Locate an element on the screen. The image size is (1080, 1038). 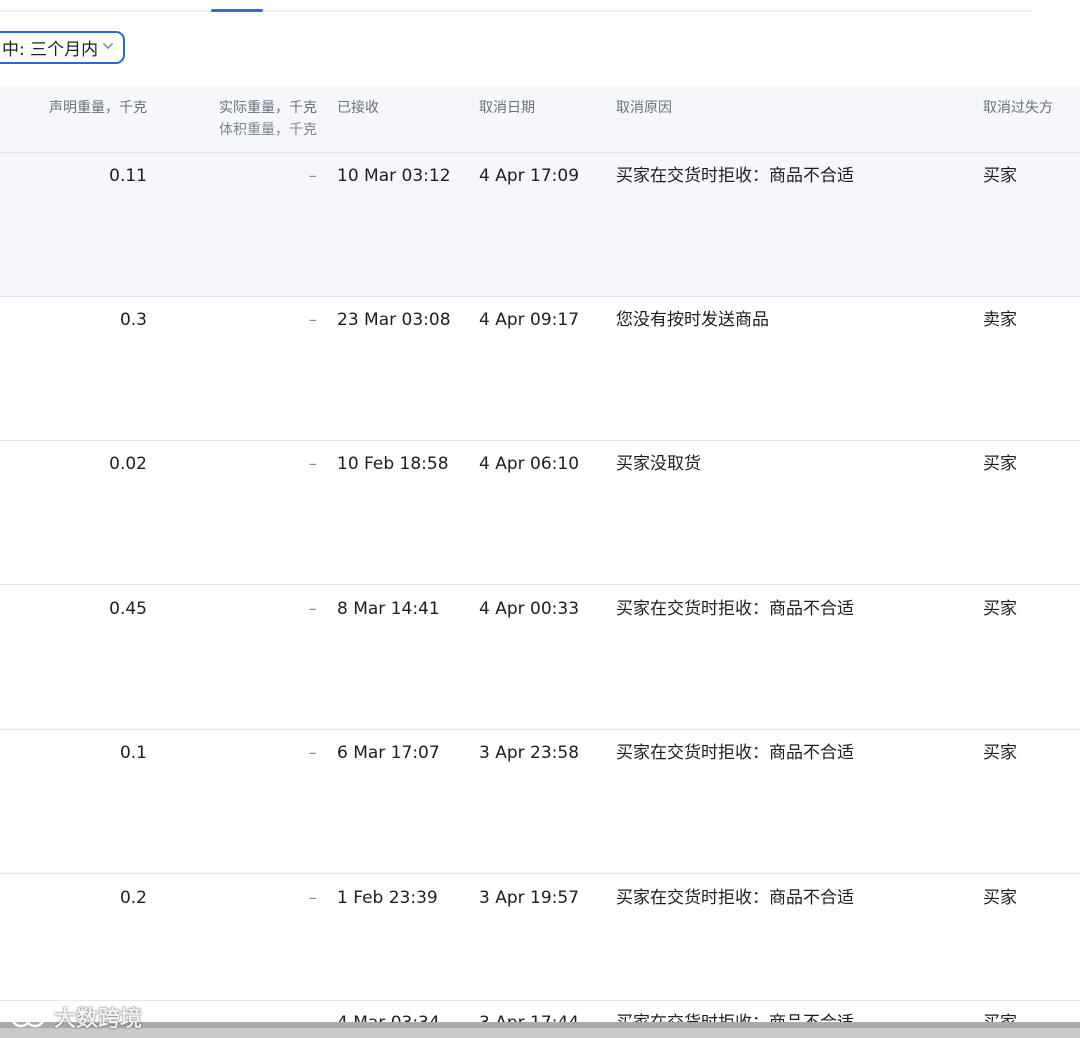
watermark: 大数跨境 is located at coordinates (75, 1017).